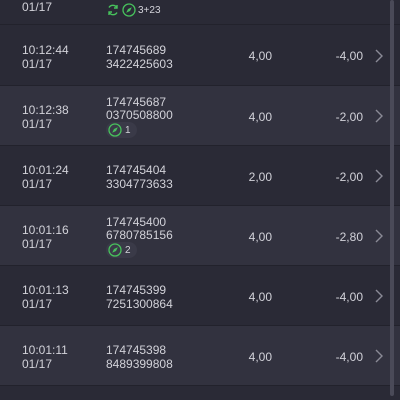  I want to click on row-id-primary: 174745399, so click(136, 290).